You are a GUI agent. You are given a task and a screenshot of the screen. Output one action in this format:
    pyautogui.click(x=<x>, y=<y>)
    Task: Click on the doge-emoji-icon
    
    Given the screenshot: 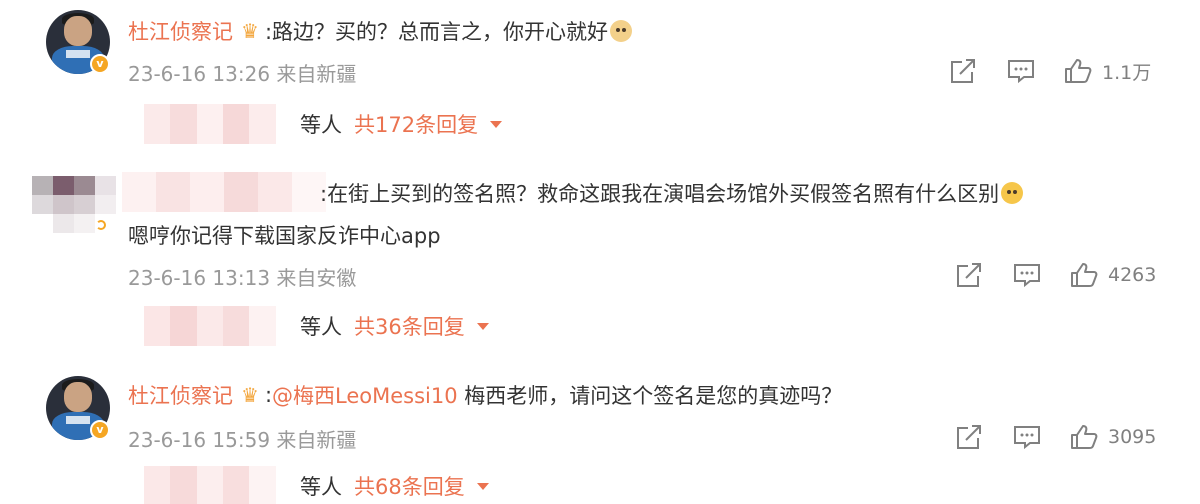 What is the action you would take?
    pyautogui.click(x=621, y=31)
    